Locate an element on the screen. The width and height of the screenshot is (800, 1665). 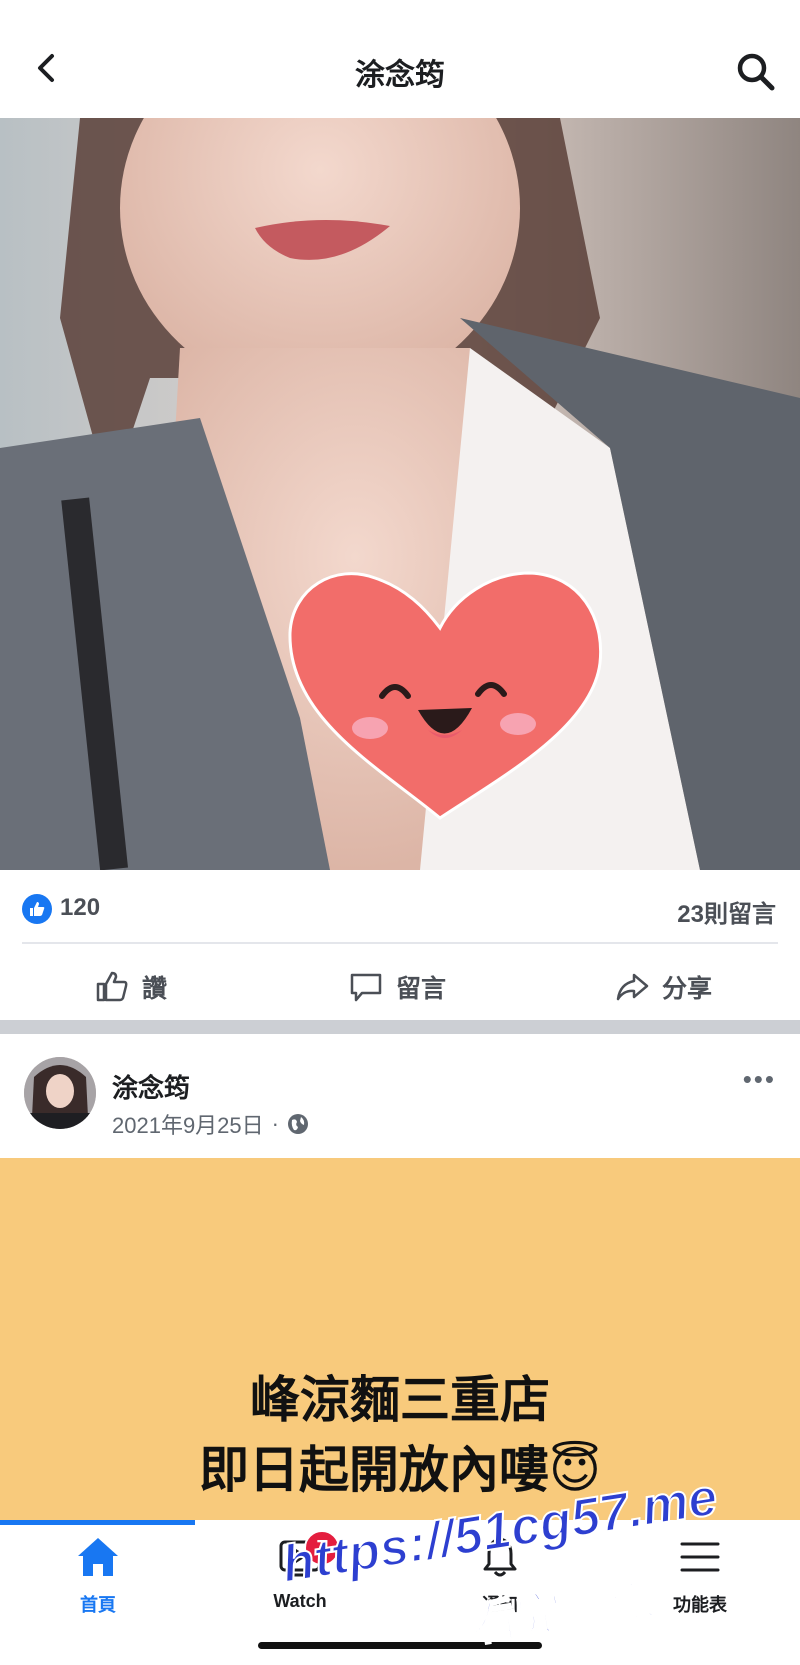
post-text-line-1: 峰涼麵三重店 is located at coordinates (400, 1400).